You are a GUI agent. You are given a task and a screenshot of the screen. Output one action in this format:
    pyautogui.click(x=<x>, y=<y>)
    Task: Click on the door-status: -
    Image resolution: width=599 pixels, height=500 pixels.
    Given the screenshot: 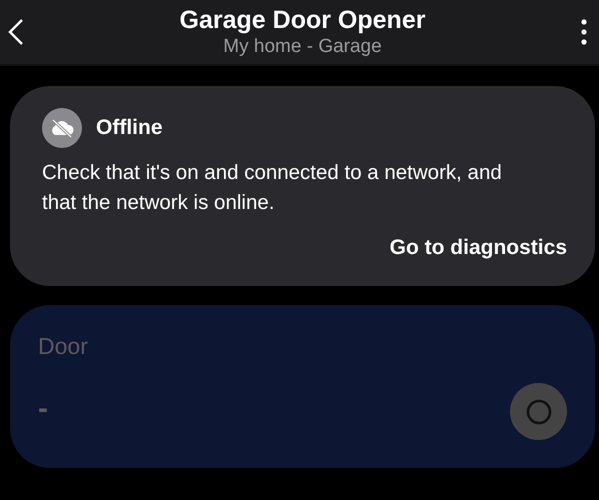 What is the action you would take?
    pyautogui.click(x=43, y=409)
    